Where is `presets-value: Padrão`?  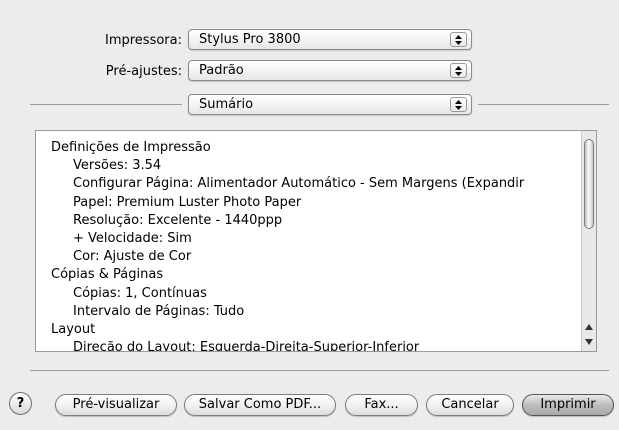
presets-value: Padrão is located at coordinates (221, 70).